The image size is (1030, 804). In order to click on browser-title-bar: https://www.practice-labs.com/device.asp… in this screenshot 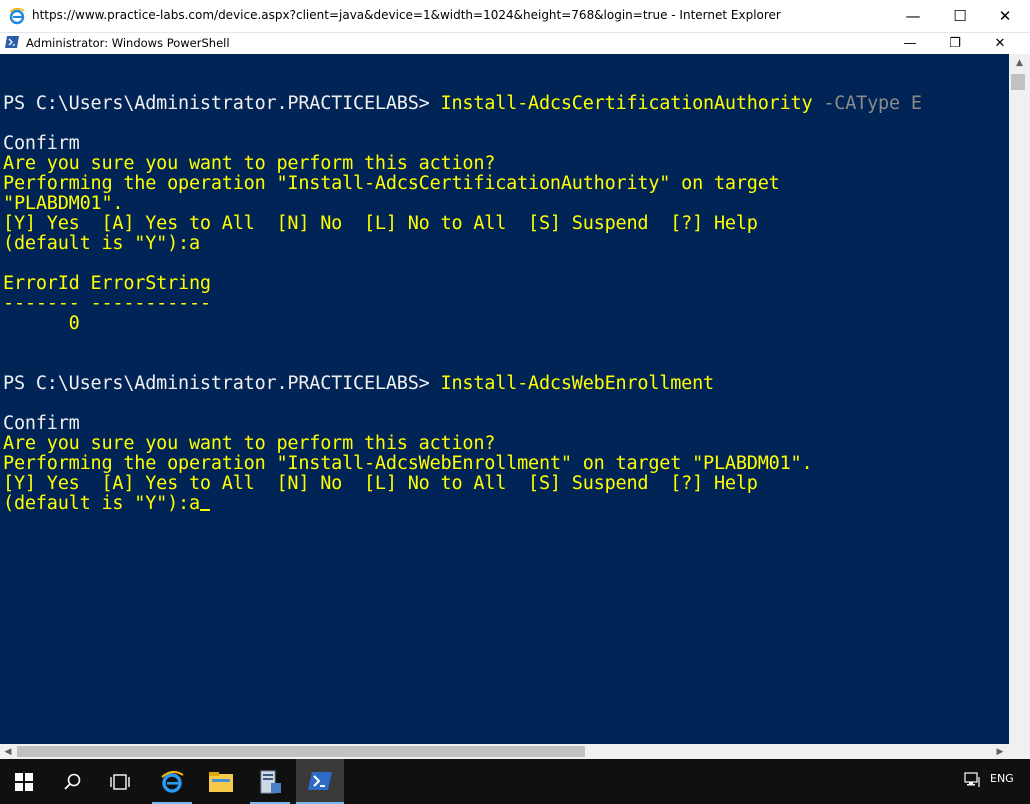, I will do `click(515, 16)`.